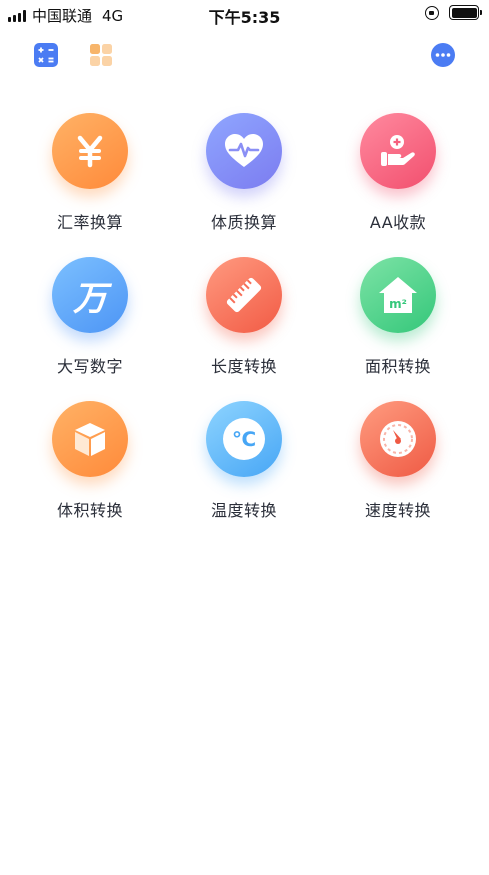  I want to click on tool-body-index: 体质换算, so click(244, 173).